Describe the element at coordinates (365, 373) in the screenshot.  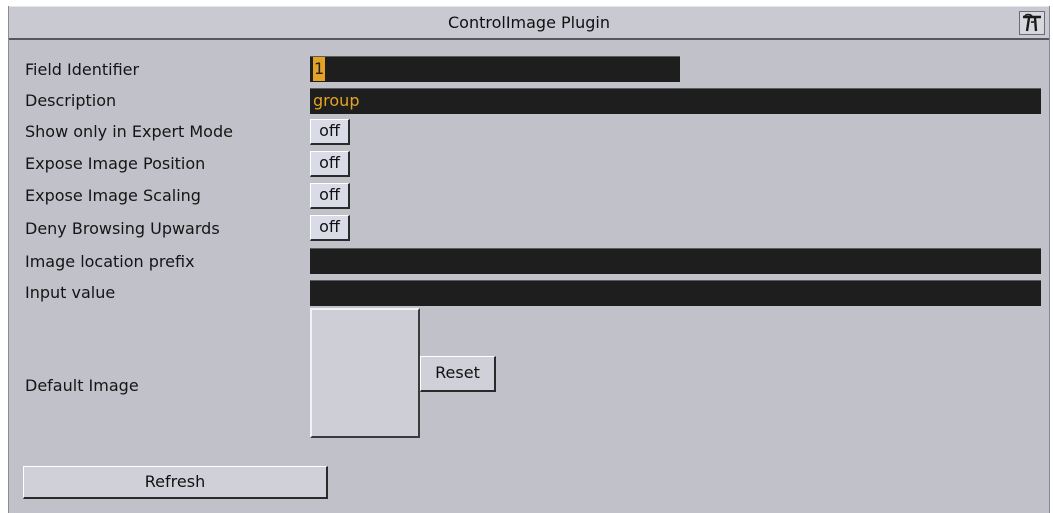
I see `default-image-well` at that location.